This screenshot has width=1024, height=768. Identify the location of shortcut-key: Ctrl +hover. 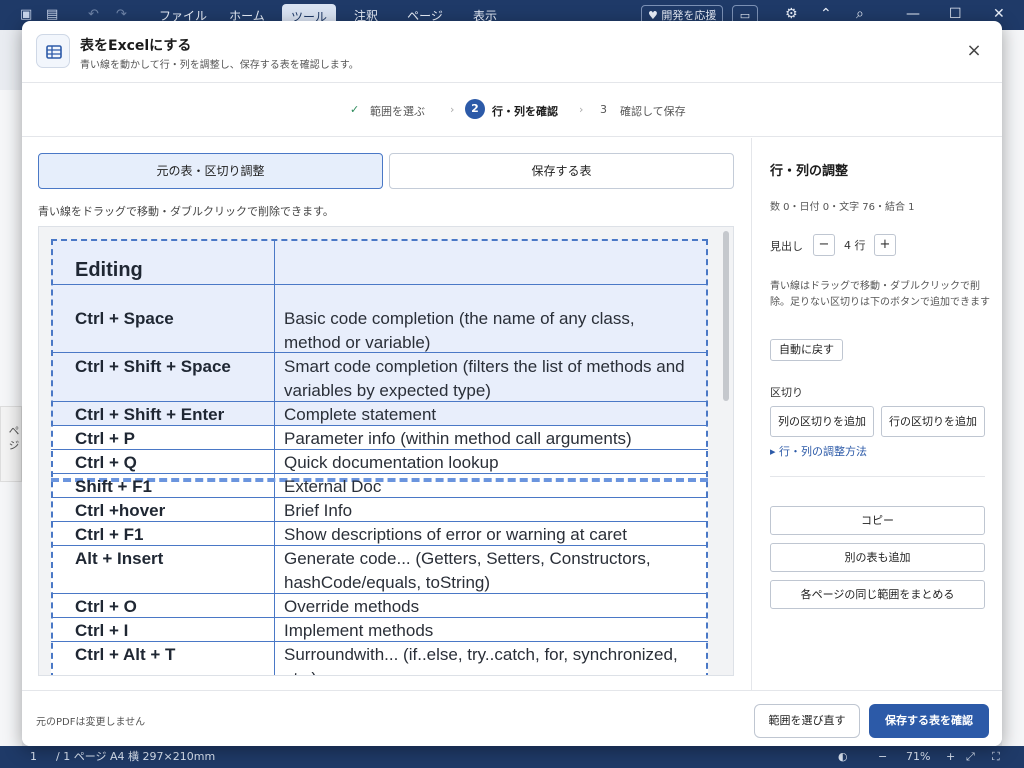
(120, 510).